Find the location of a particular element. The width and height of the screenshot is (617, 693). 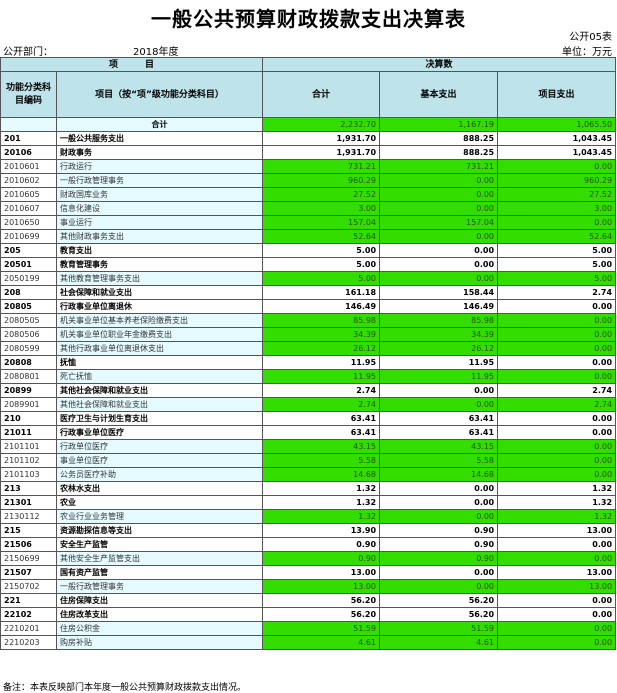

table-row: 2010607 信息化建设 3.00 0.00 3.00 is located at coordinates (308, 208).